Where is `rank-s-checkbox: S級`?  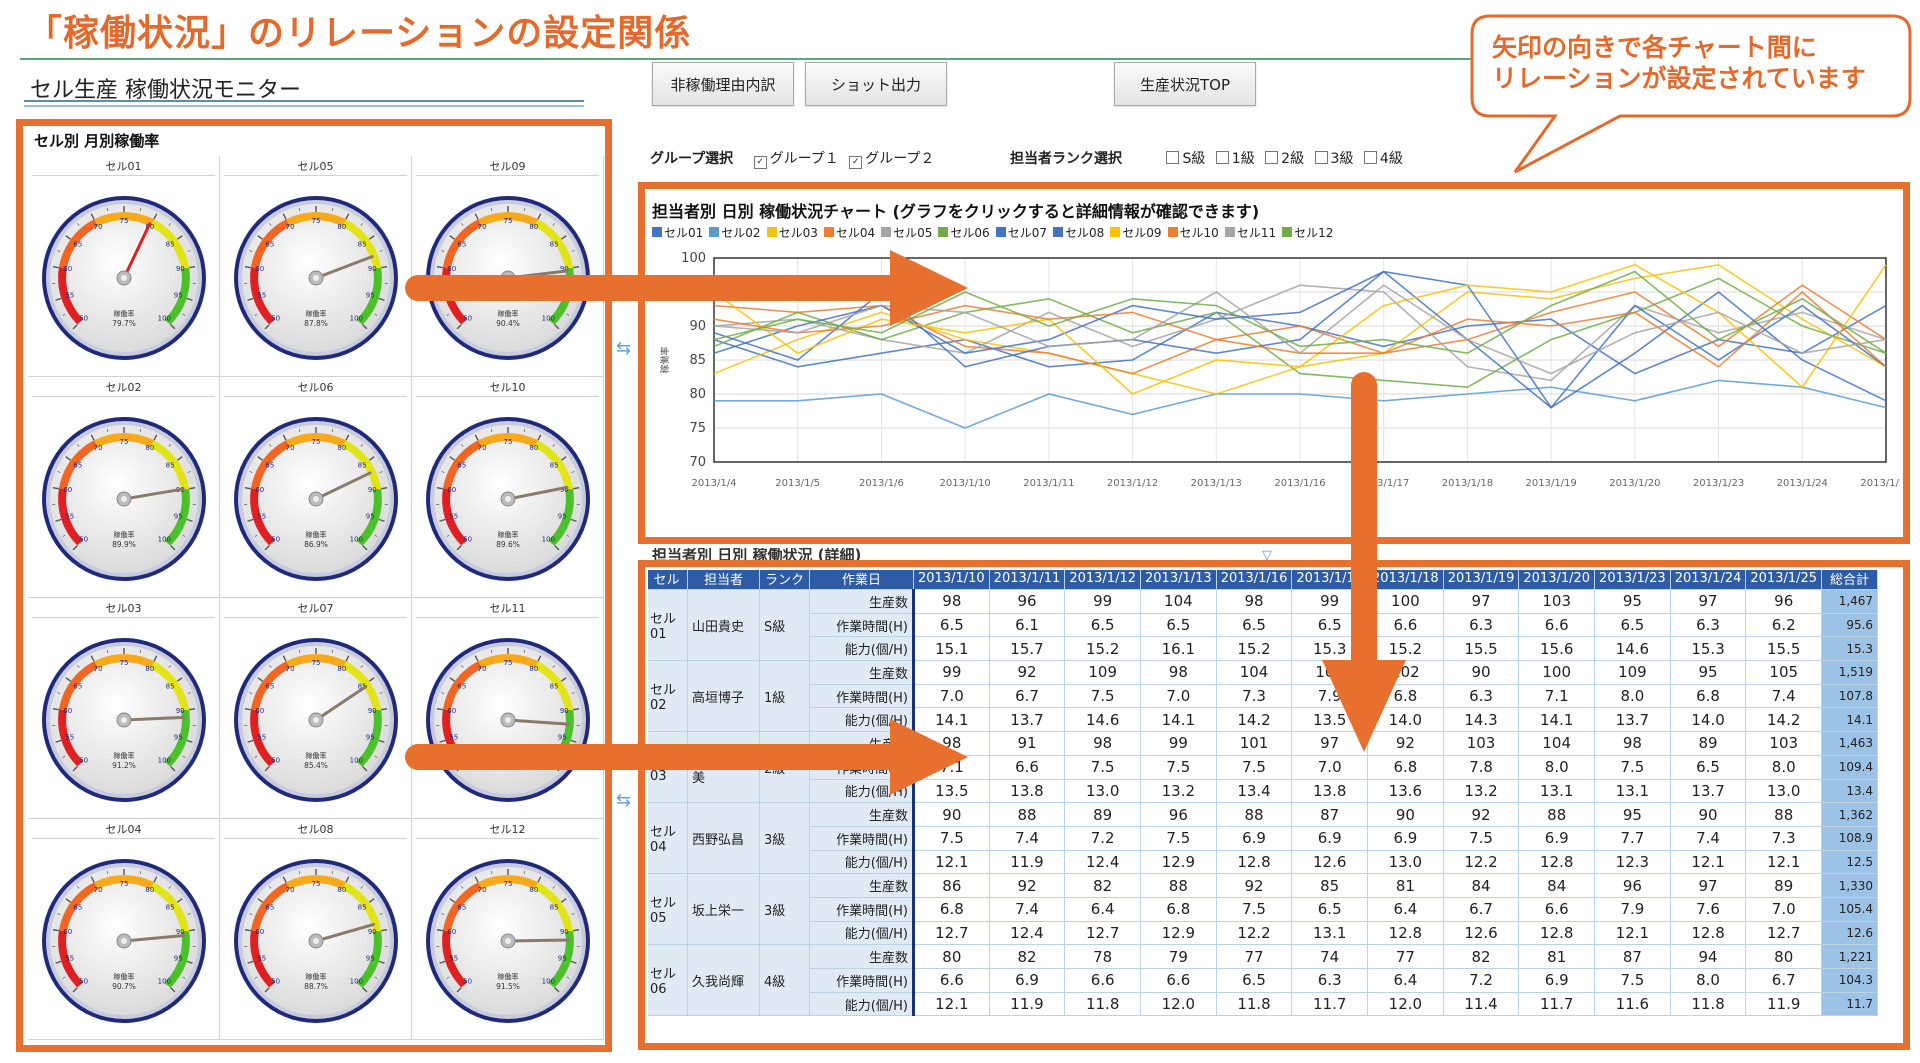 rank-s-checkbox: S級 is located at coordinates (1185, 159).